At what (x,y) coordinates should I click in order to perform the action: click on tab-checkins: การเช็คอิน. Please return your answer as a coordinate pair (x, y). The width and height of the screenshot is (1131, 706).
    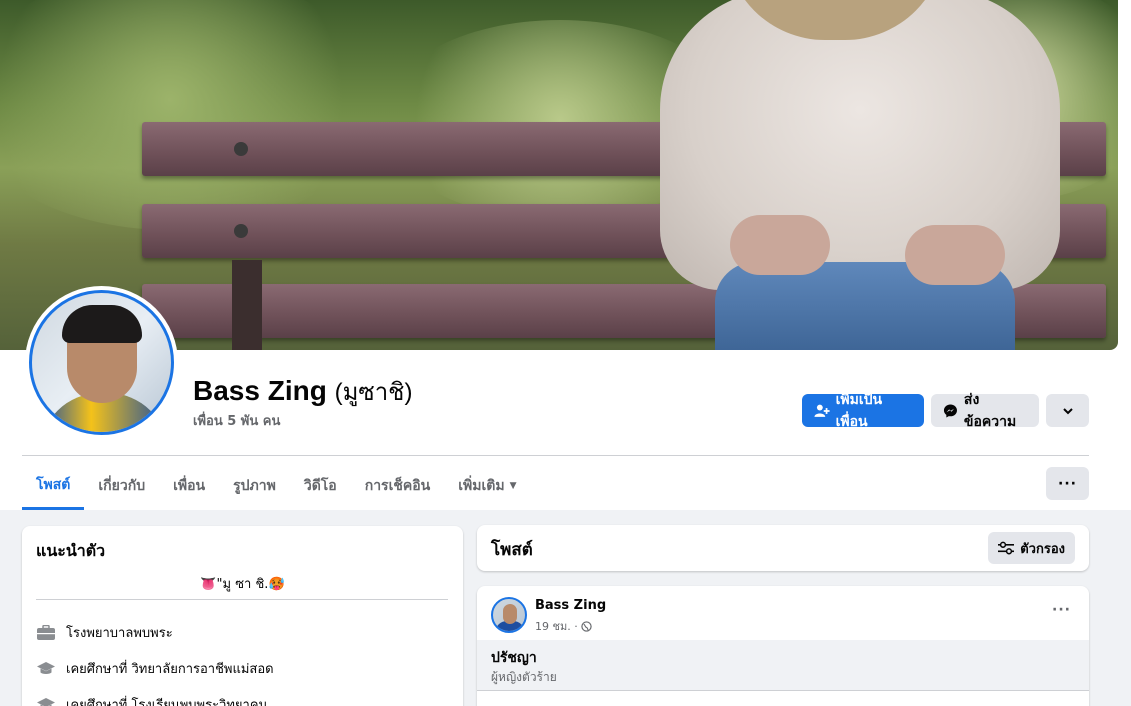
    Looking at the image, I should click on (398, 485).